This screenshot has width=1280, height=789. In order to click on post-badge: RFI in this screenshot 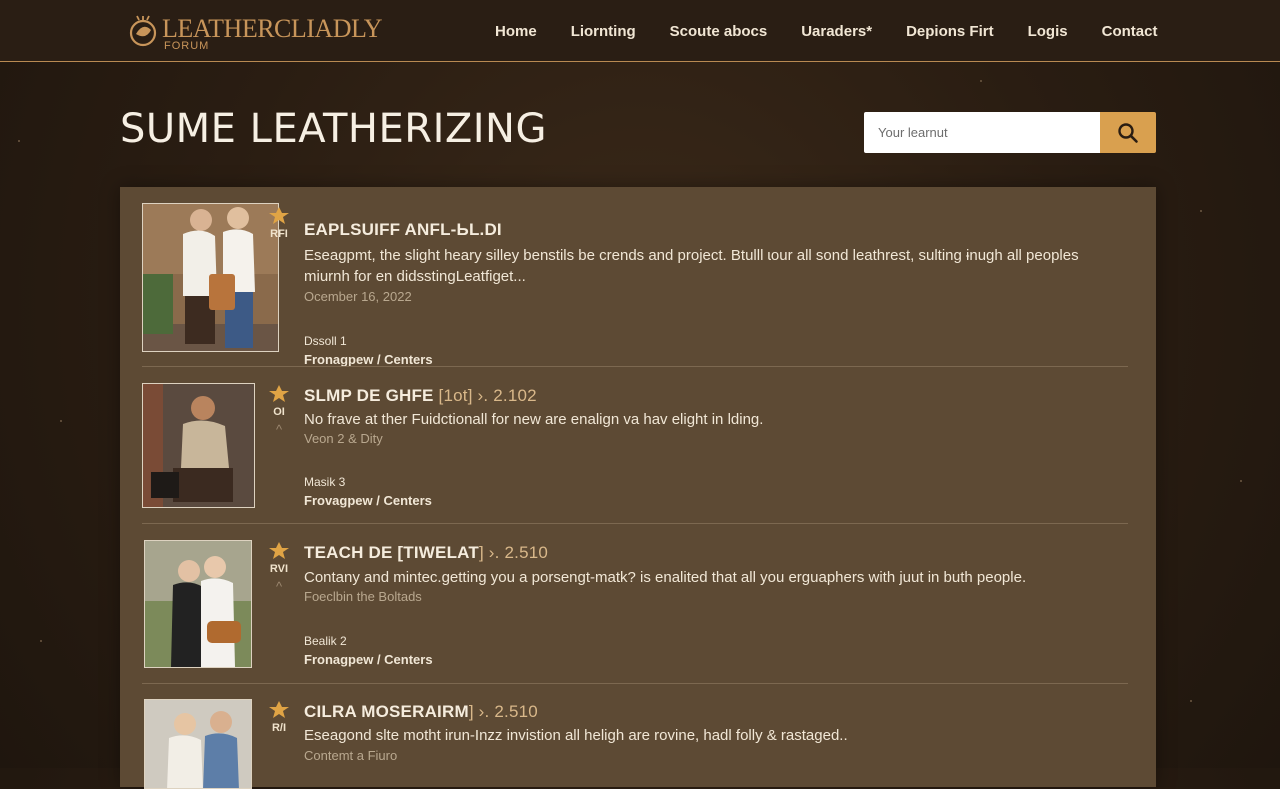, I will do `click(279, 223)`.